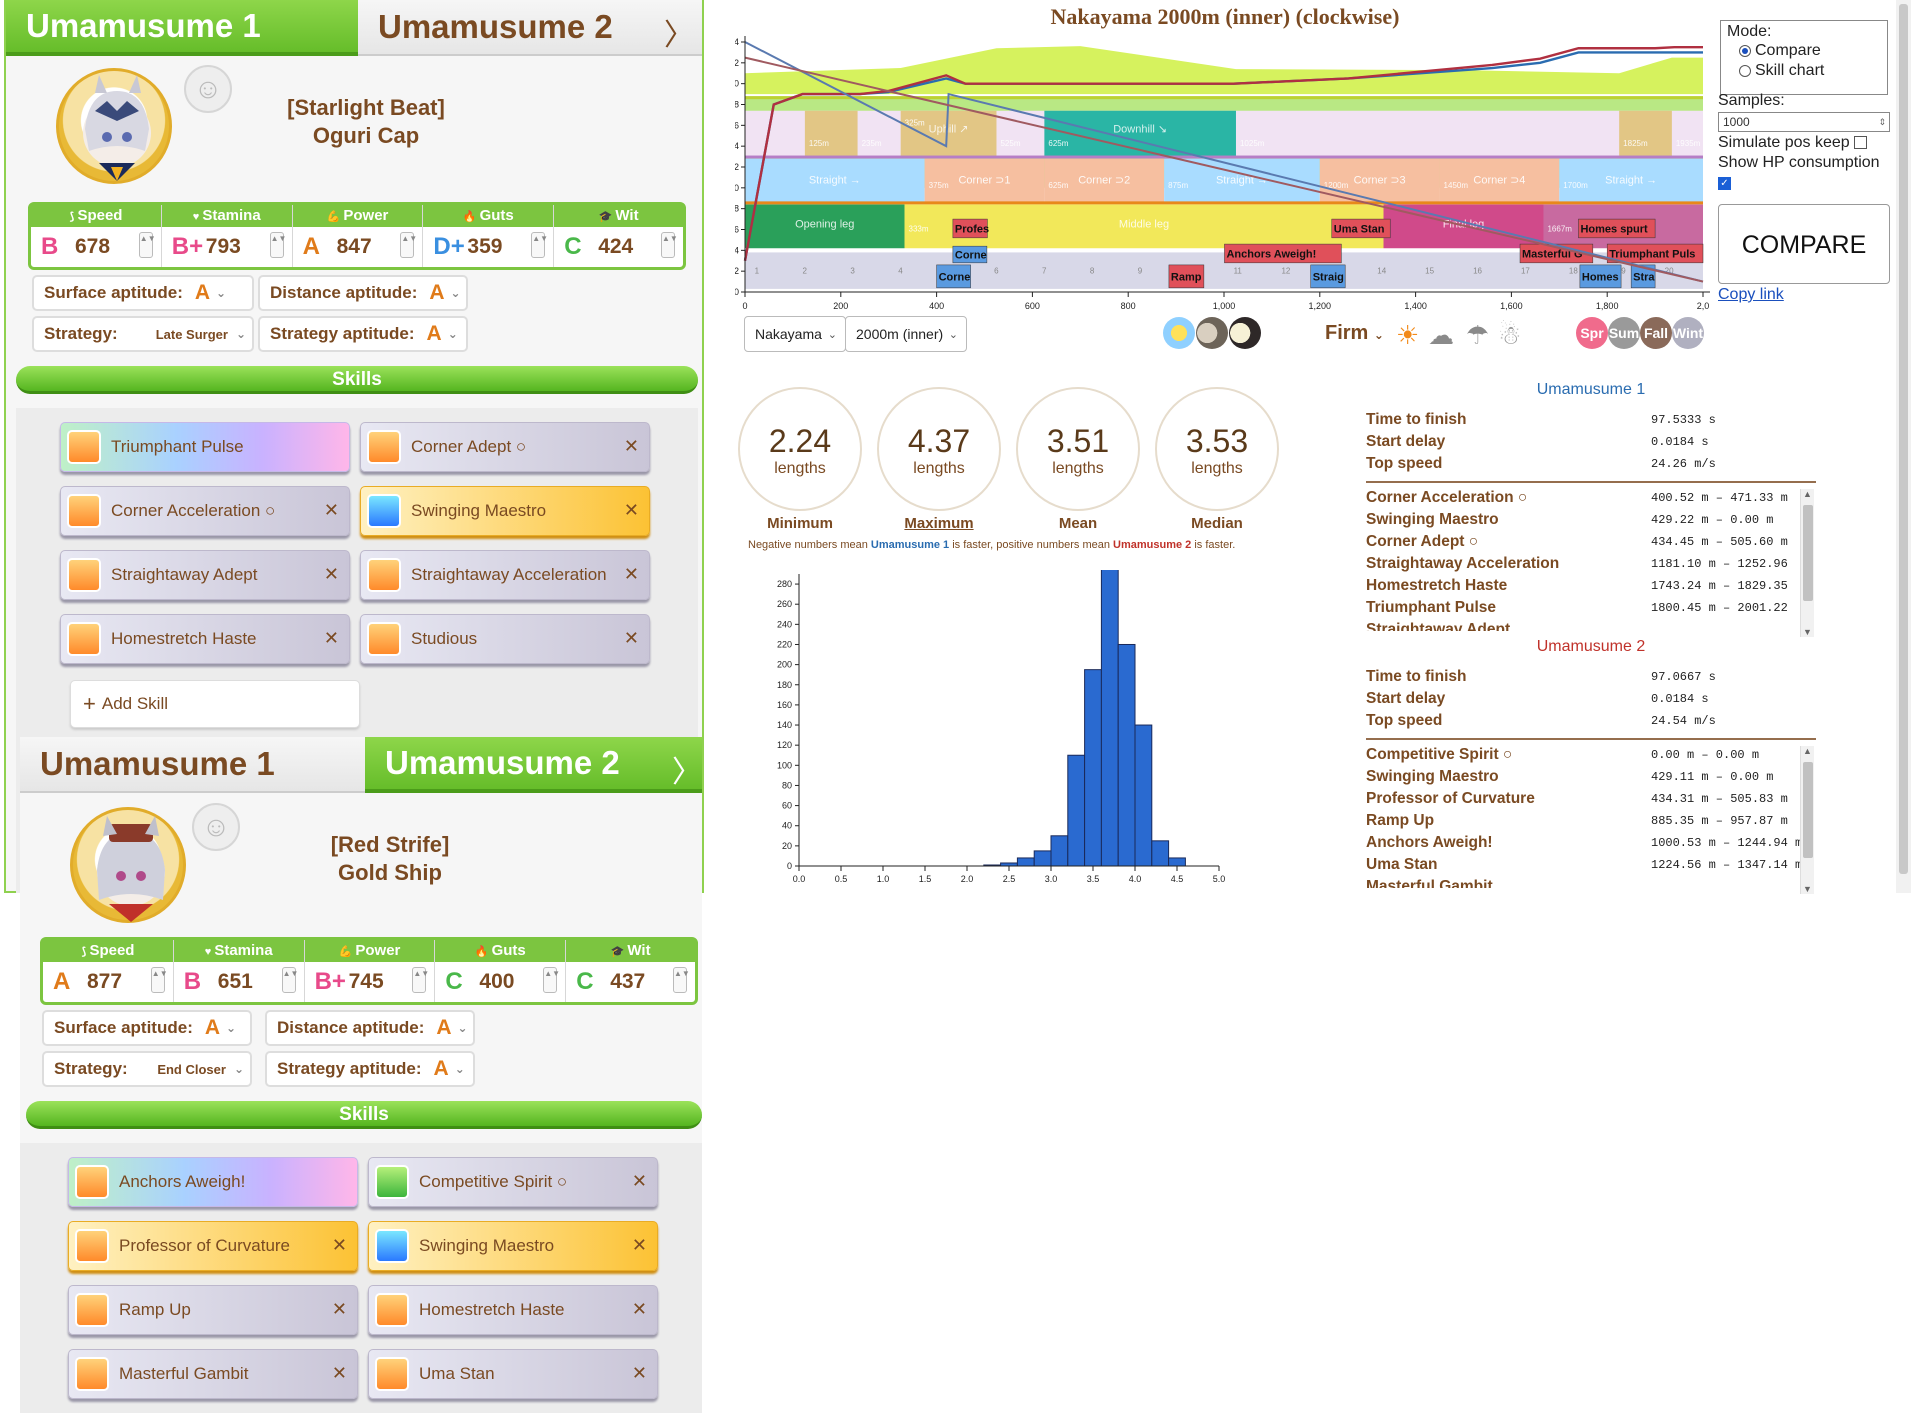  I want to click on weather-rainy-icon: ☂, so click(1477, 335).